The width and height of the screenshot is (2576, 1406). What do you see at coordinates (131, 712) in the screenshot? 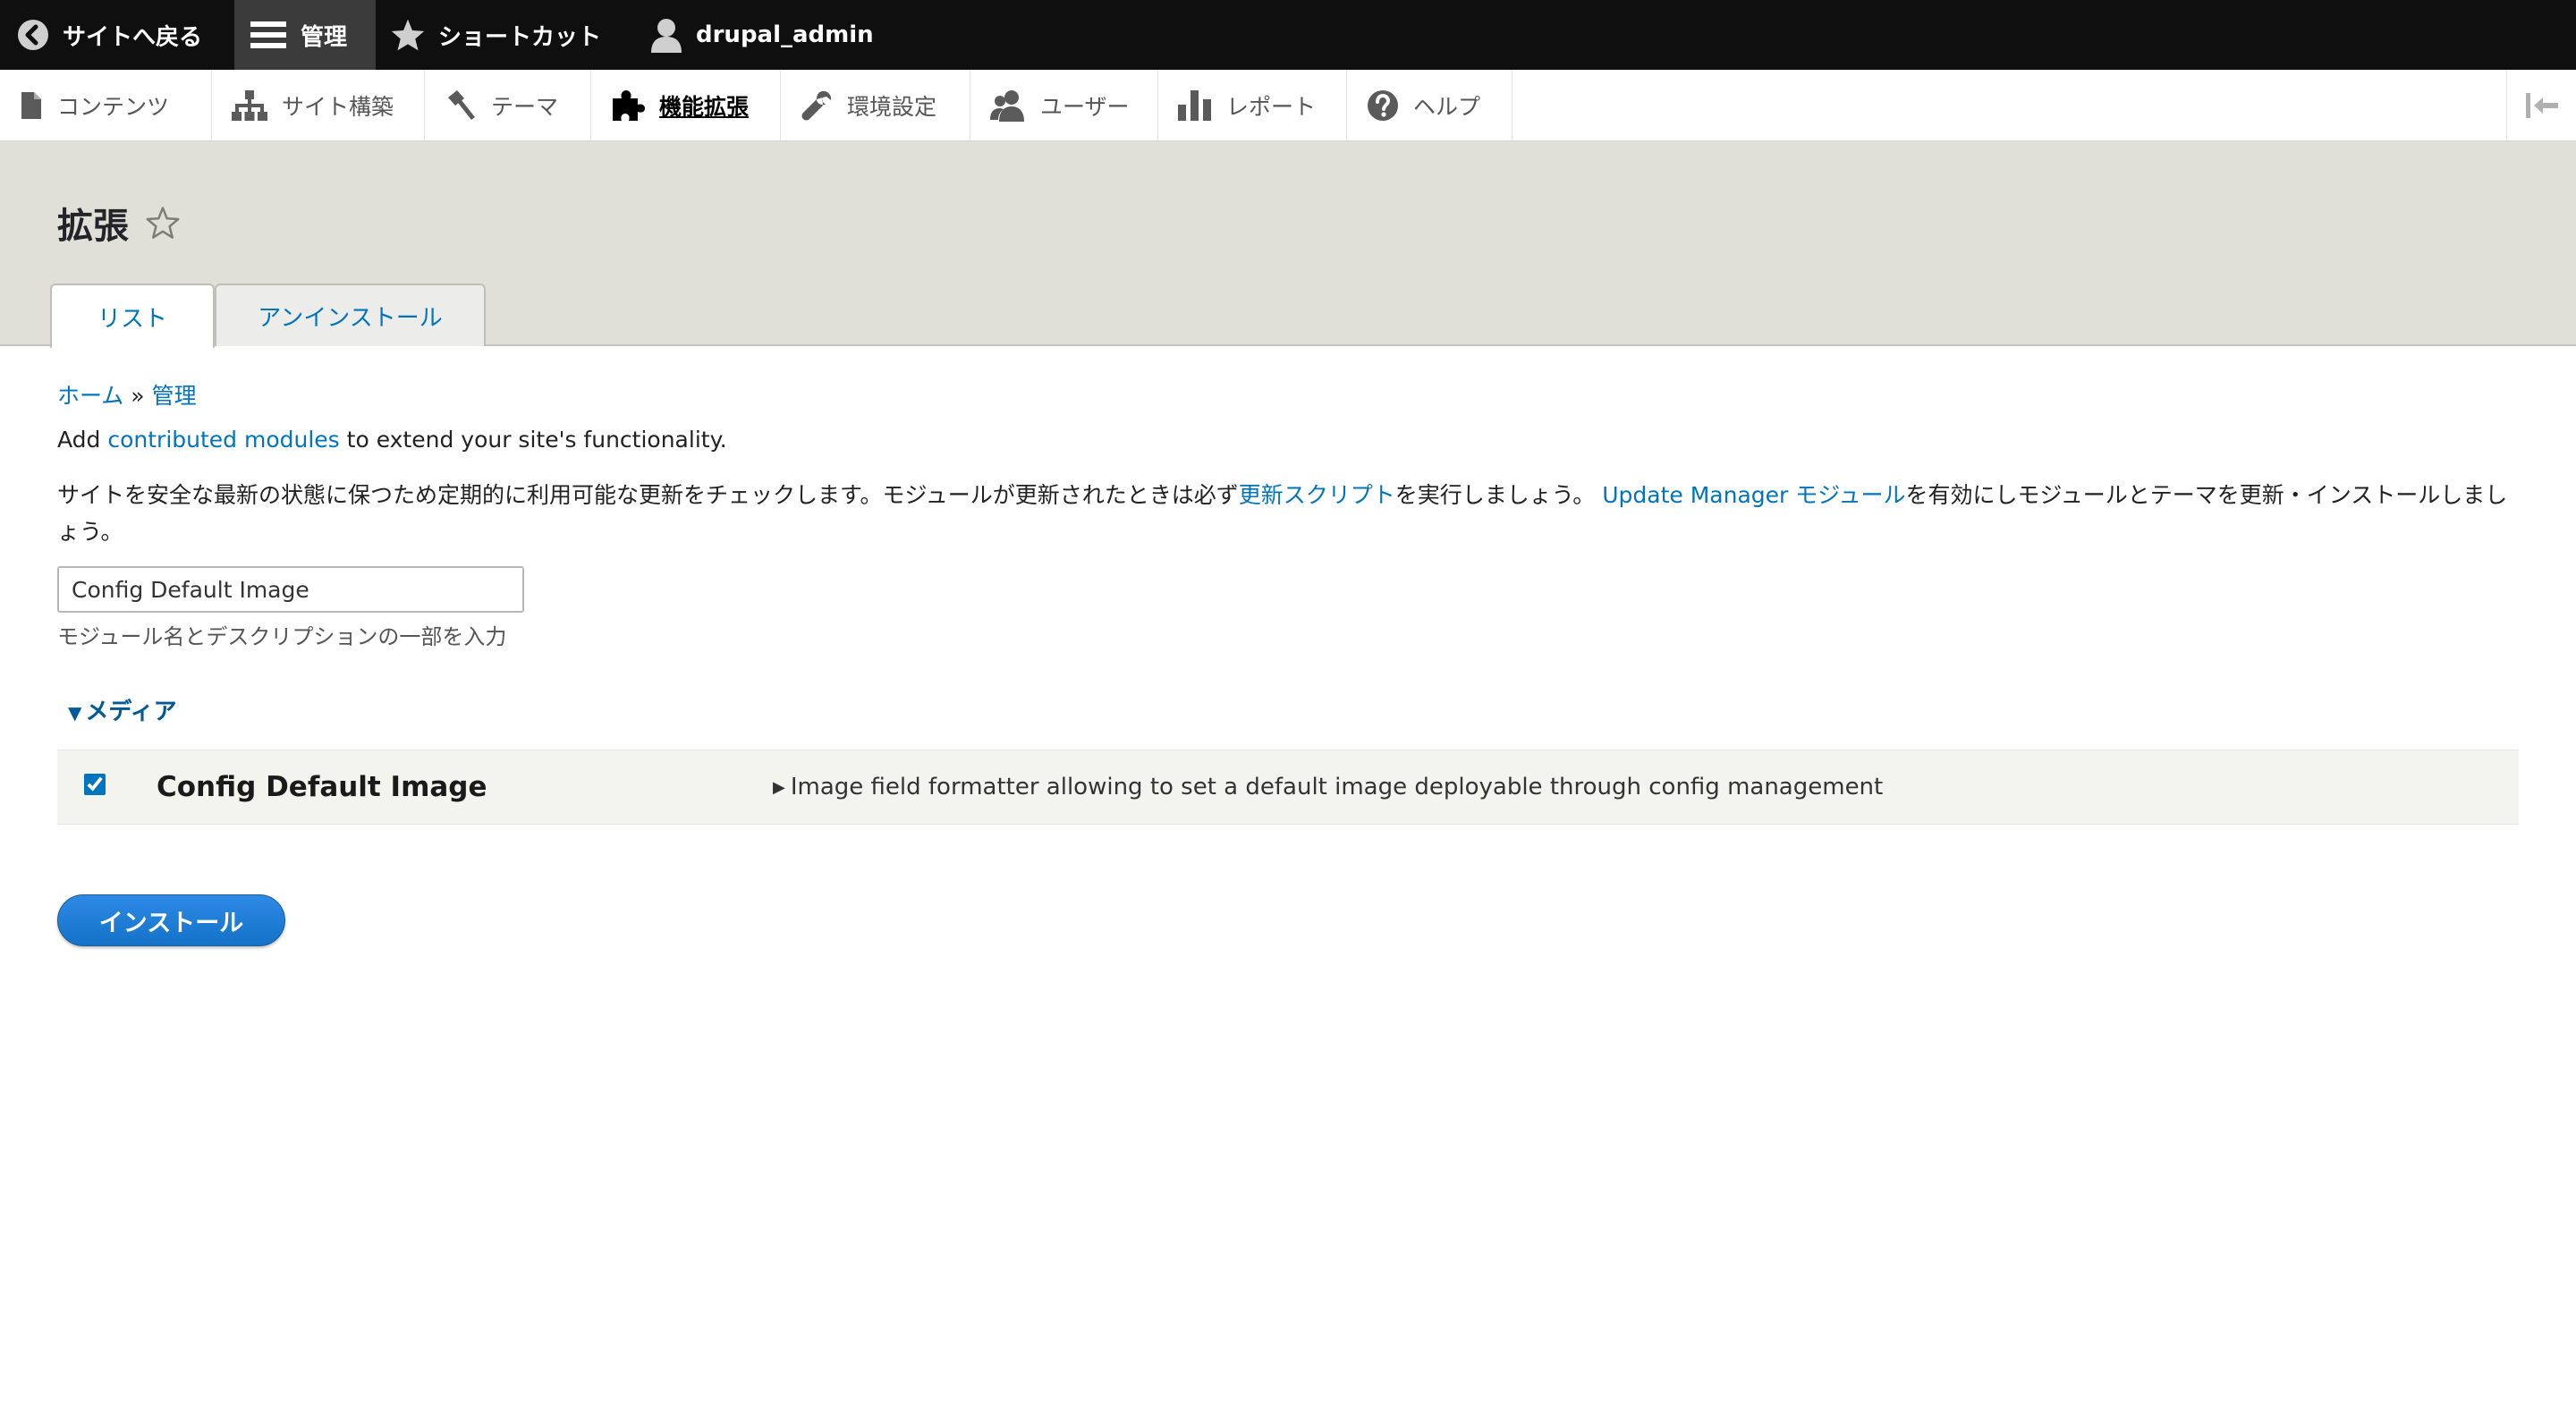
I see `package-group-label: メディア` at bounding box center [131, 712].